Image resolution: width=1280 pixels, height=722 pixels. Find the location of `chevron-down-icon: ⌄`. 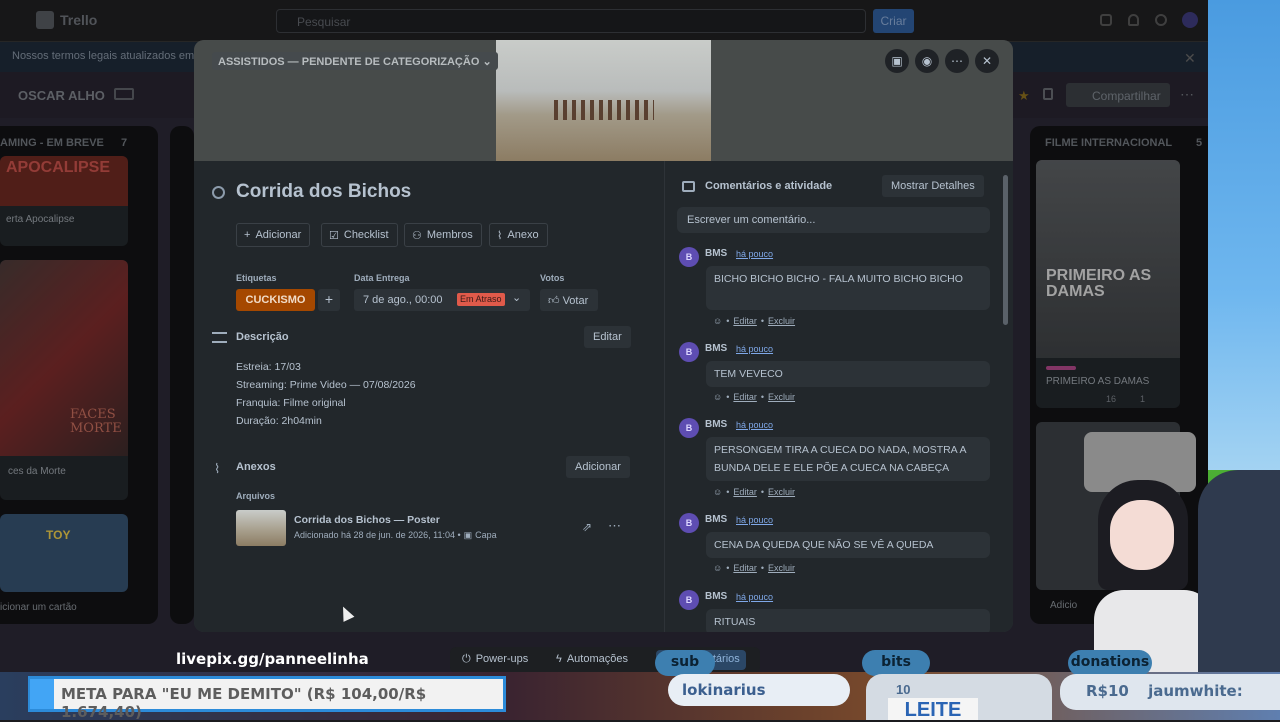

chevron-down-icon: ⌄ is located at coordinates (487, 62).